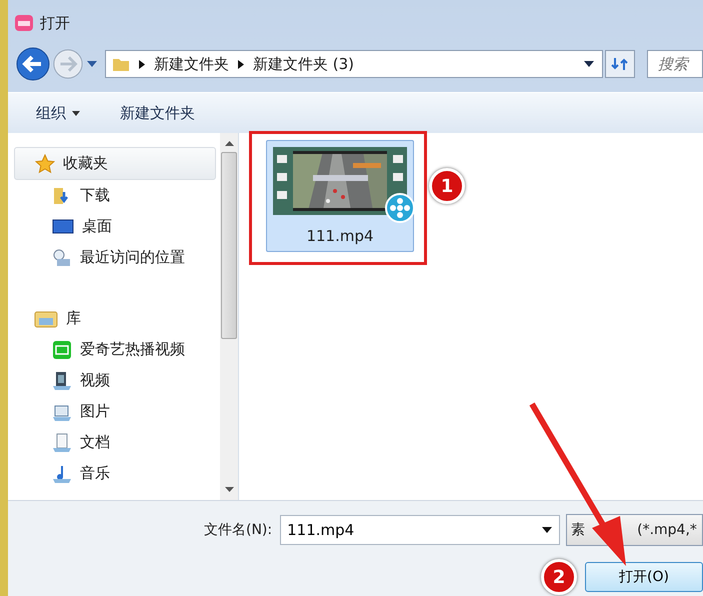 This screenshot has height=596, width=703. What do you see at coordinates (644, 577) in the screenshot?
I see `open-button: 打开(O)` at bounding box center [644, 577].